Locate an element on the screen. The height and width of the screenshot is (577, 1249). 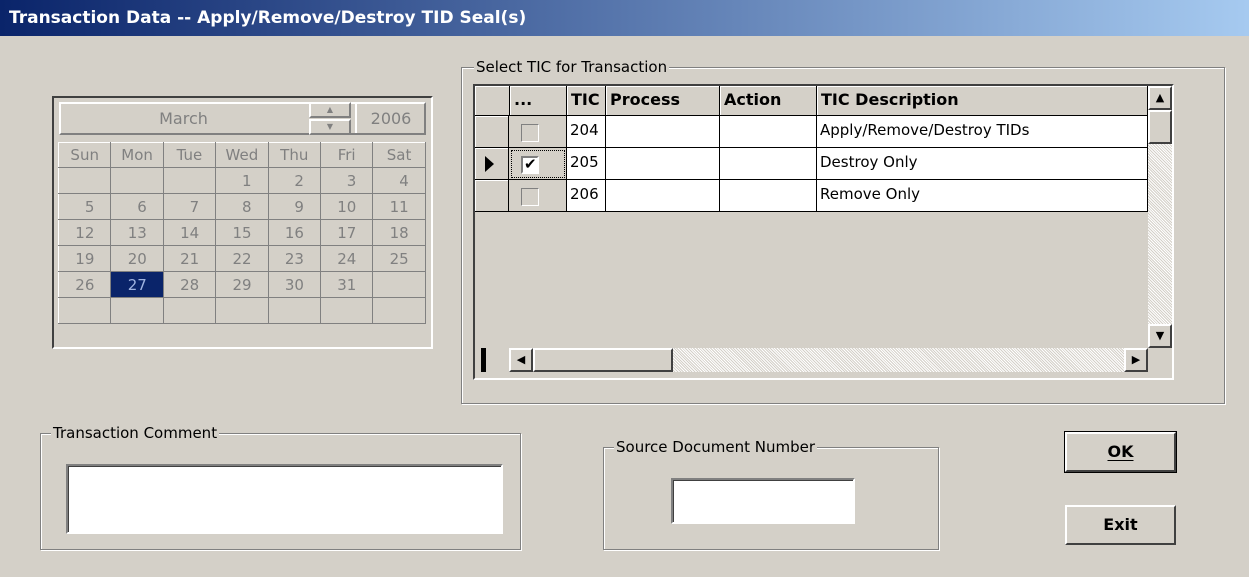
calendar-month: March is located at coordinates (183, 118).